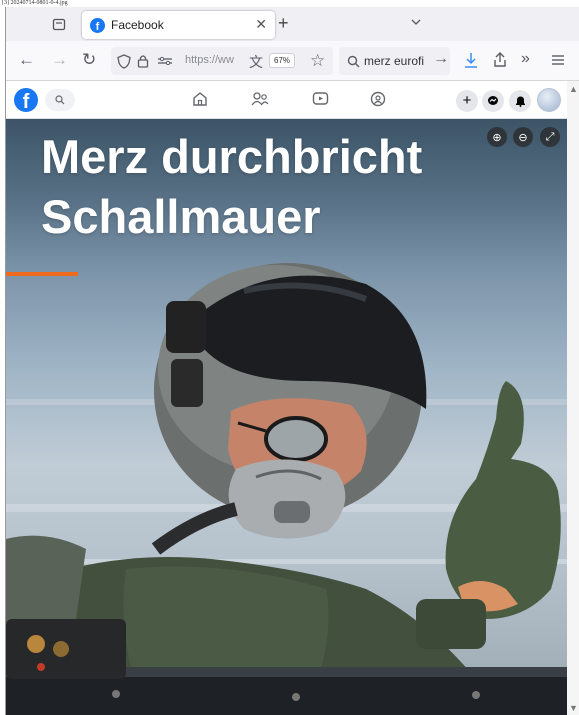 This screenshot has height=715, width=579. I want to click on messenger-icon, so click(493, 100).